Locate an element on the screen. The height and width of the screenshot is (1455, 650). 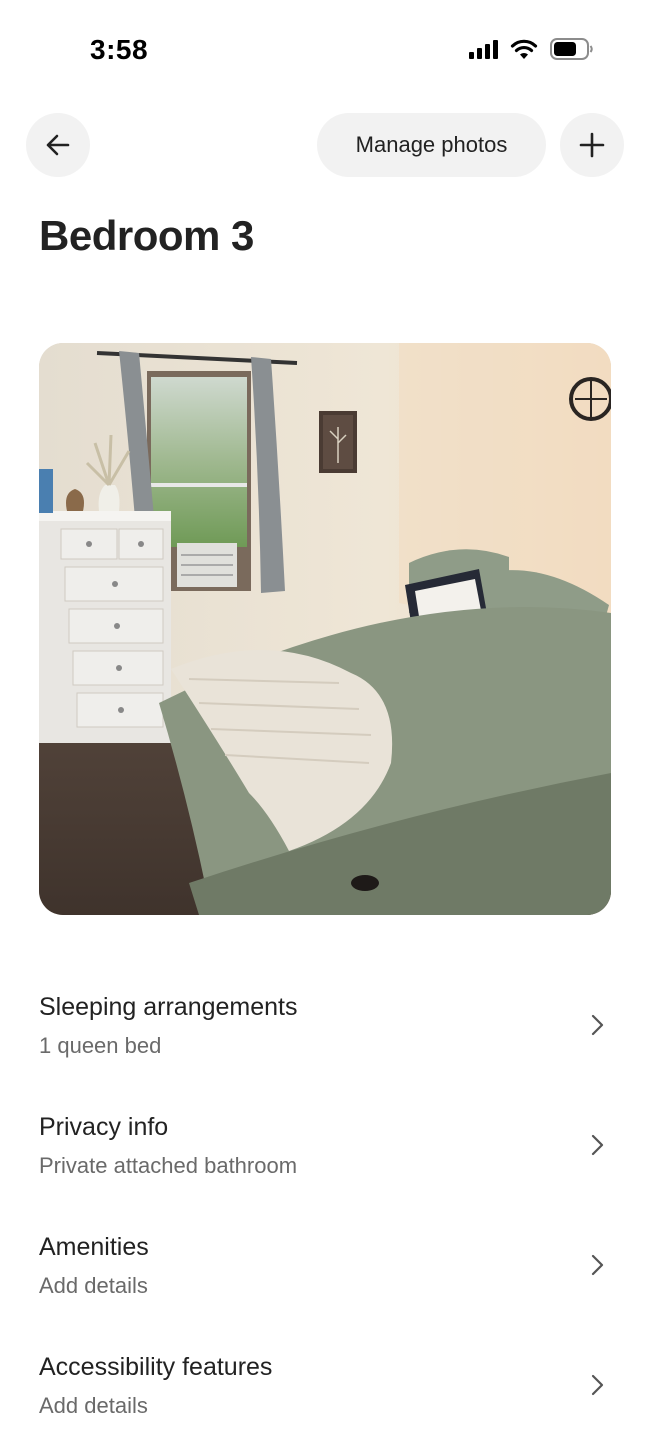
item-title: Accessibility features is located at coordinates (156, 1367).